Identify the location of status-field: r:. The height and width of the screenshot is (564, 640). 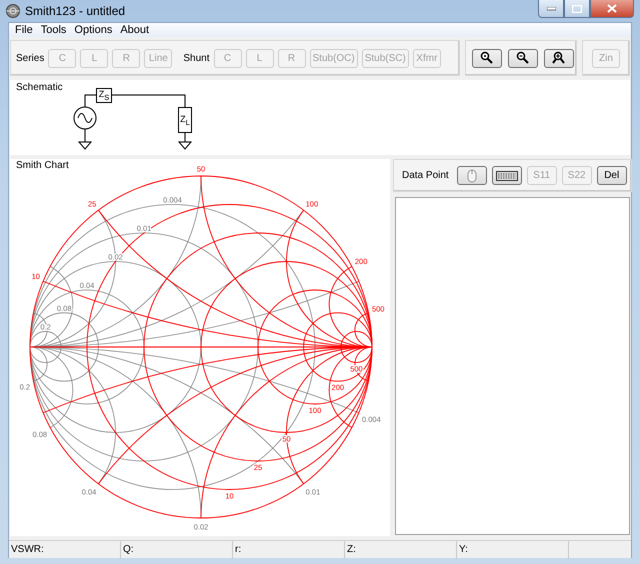
(289, 550).